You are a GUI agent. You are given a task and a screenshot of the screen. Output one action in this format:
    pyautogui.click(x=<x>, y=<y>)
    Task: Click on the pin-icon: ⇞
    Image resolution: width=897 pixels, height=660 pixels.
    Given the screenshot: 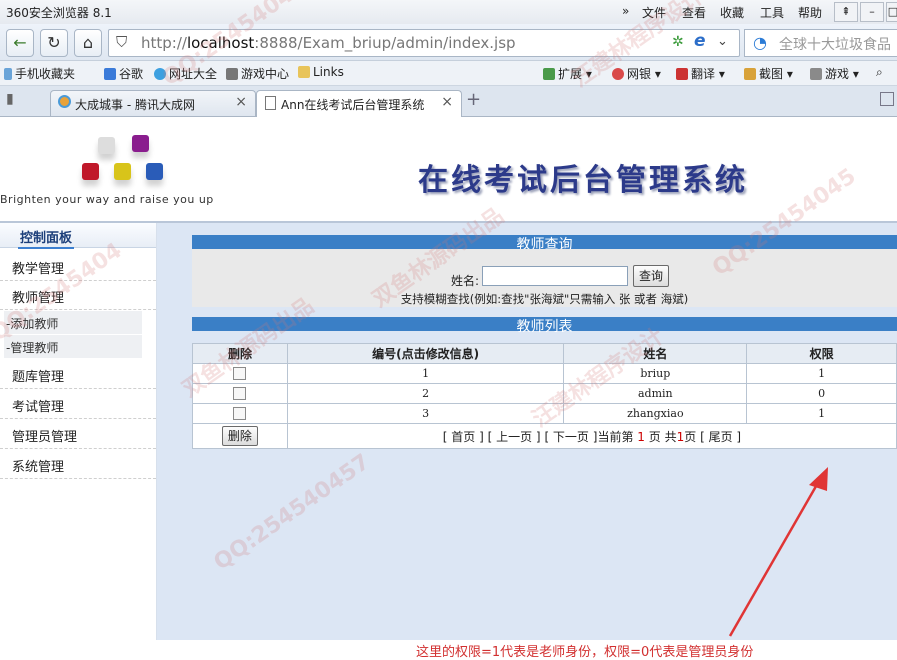 What is the action you would take?
    pyautogui.click(x=846, y=12)
    